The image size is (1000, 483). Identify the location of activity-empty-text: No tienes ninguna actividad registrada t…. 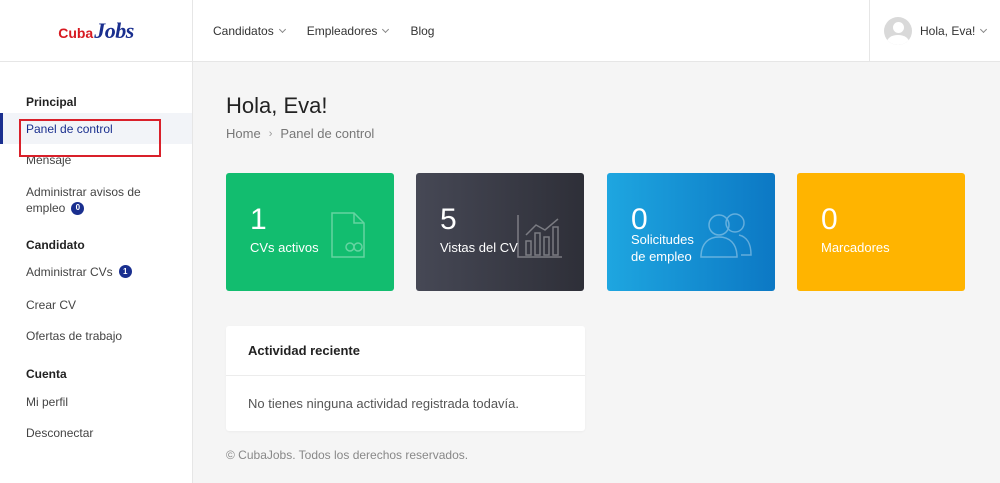
(384, 403).